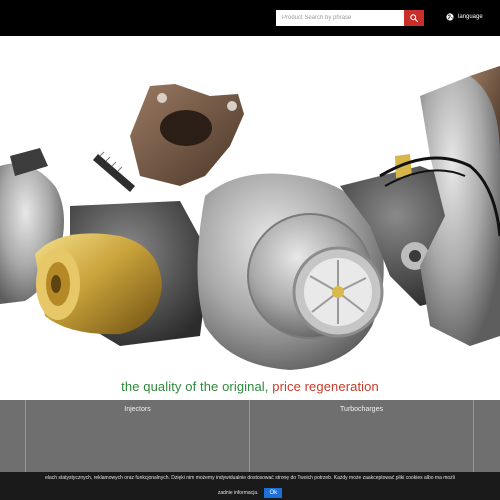 The image size is (500, 500). What do you see at coordinates (470, 17) in the screenshot?
I see `language-label: language` at bounding box center [470, 17].